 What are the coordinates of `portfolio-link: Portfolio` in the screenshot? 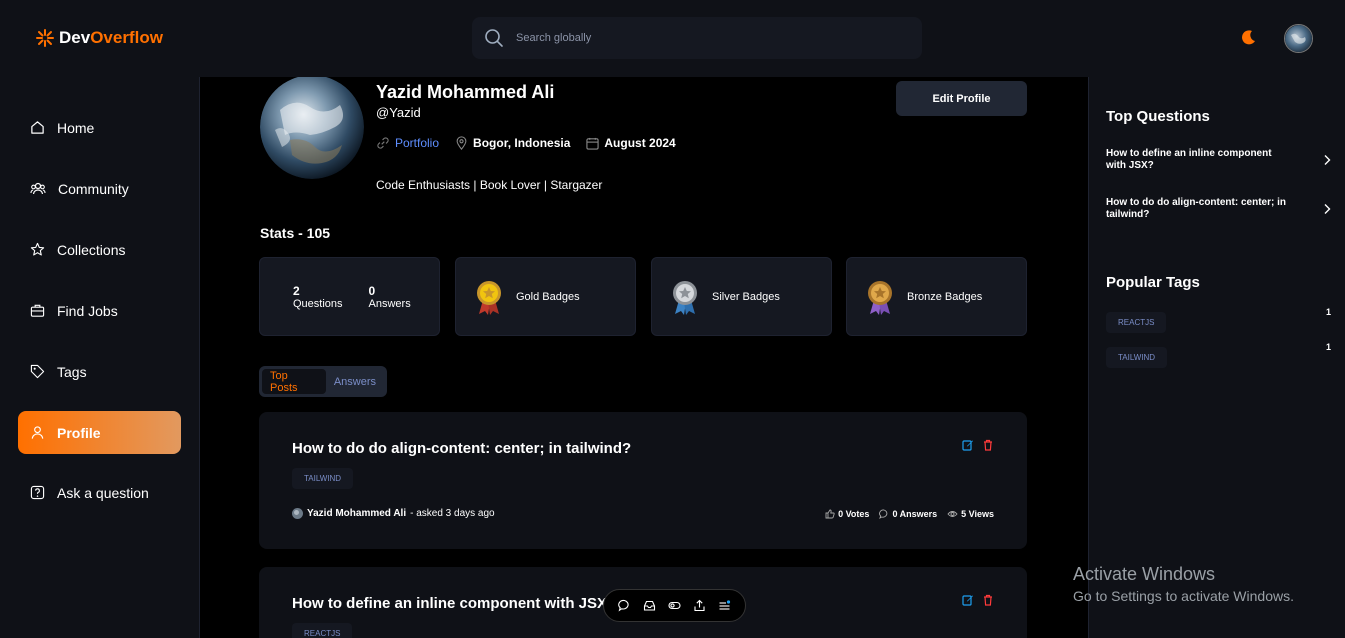 It's located at (407, 143).